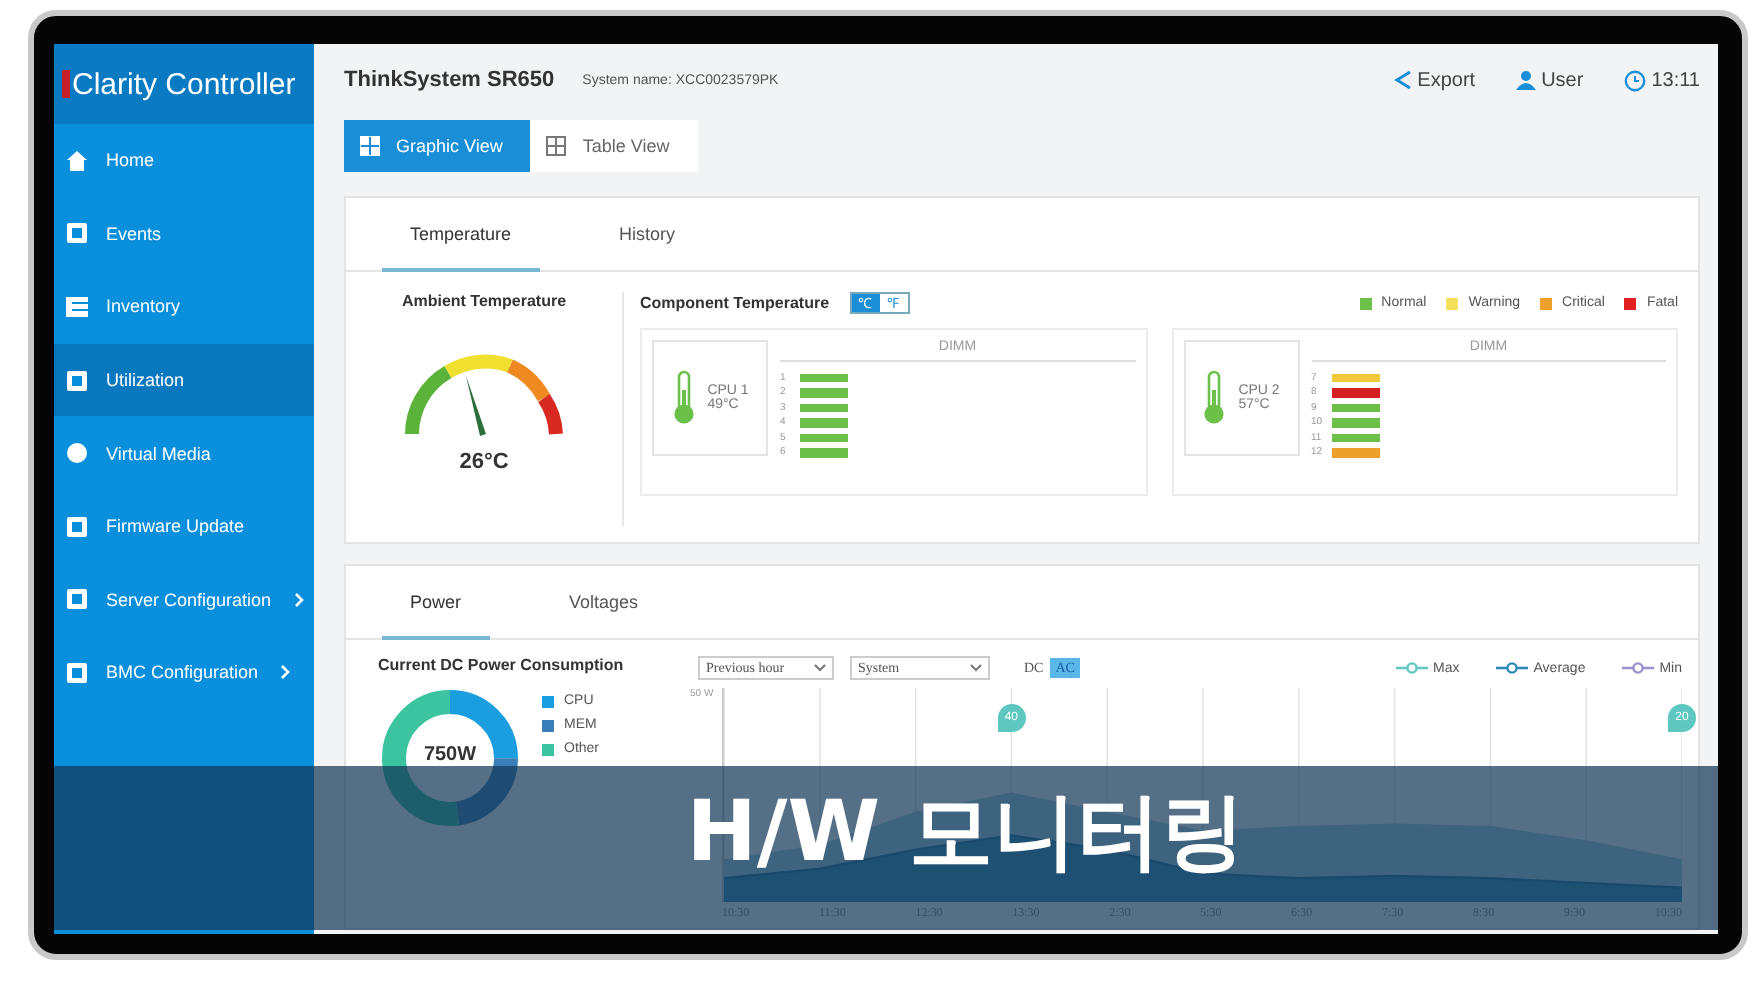 The image size is (1752, 986). What do you see at coordinates (614, 146) in the screenshot?
I see `view-tab: Table View` at bounding box center [614, 146].